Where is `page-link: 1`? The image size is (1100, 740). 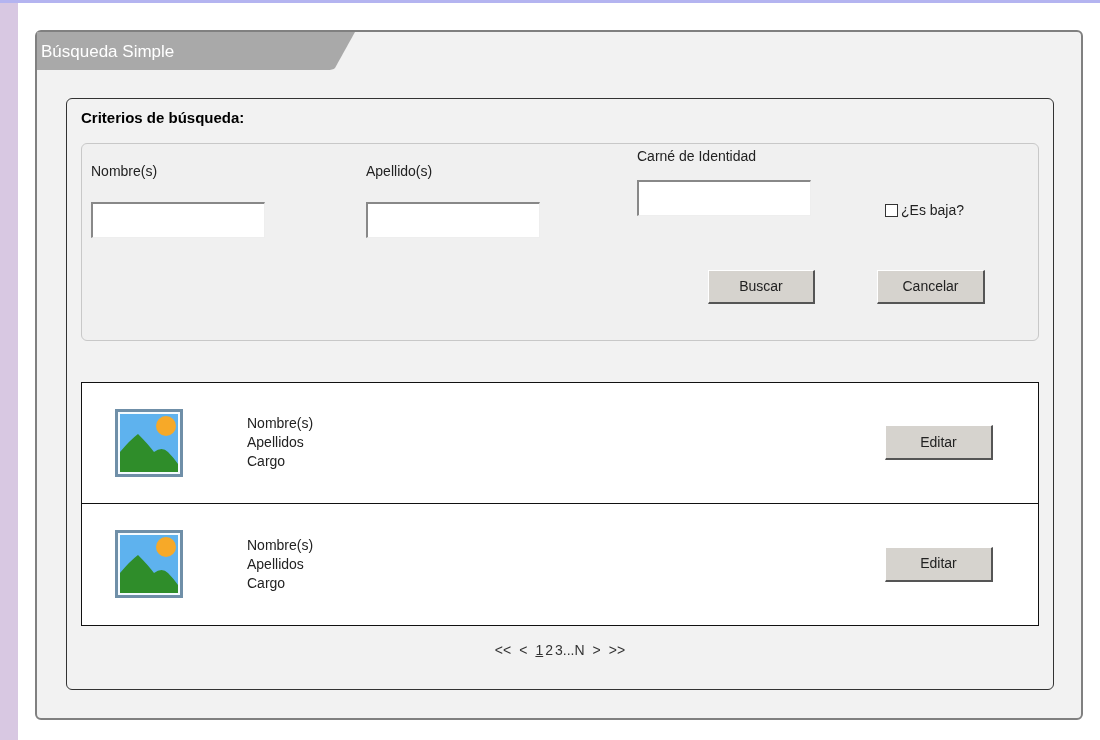 page-link: 1 is located at coordinates (539, 650).